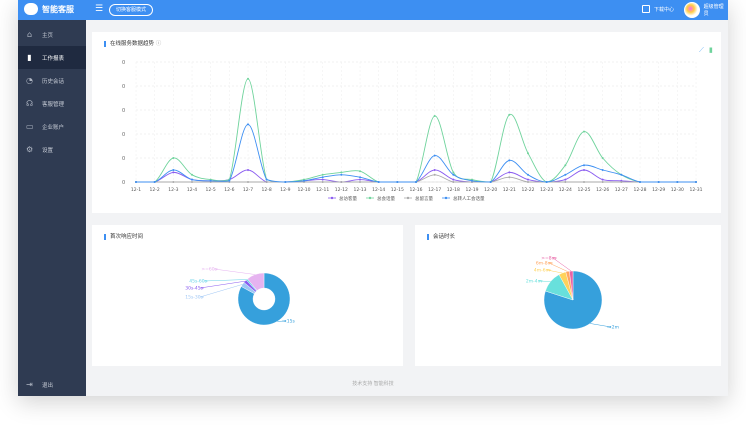 Image resolution: width=746 pixels, height=434 pixels. What do you see at coordinates (713, 10) in the screenshot?
I see `username: 超级管理员` at bounding box center [713, 10].